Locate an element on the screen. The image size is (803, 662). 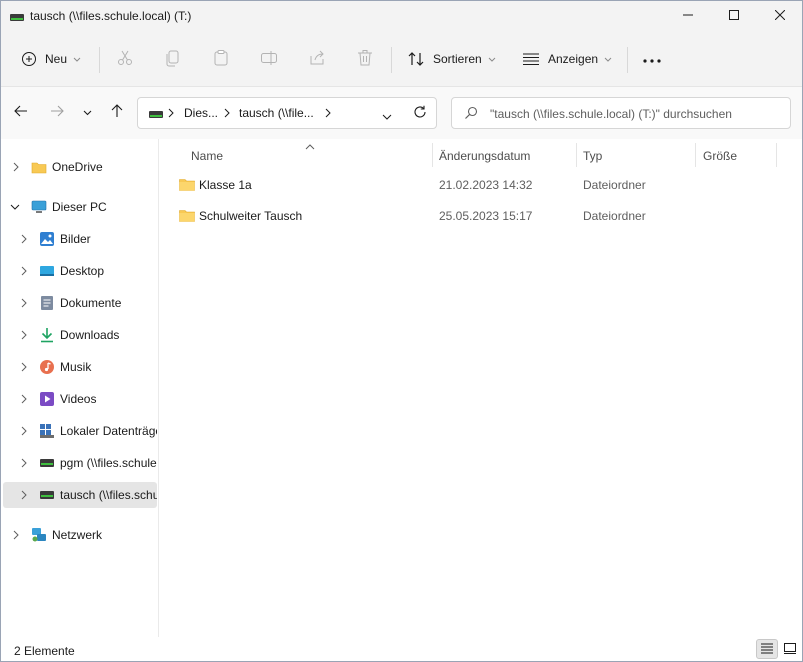
tiles-view-icon is located at coordinates (790, 649).